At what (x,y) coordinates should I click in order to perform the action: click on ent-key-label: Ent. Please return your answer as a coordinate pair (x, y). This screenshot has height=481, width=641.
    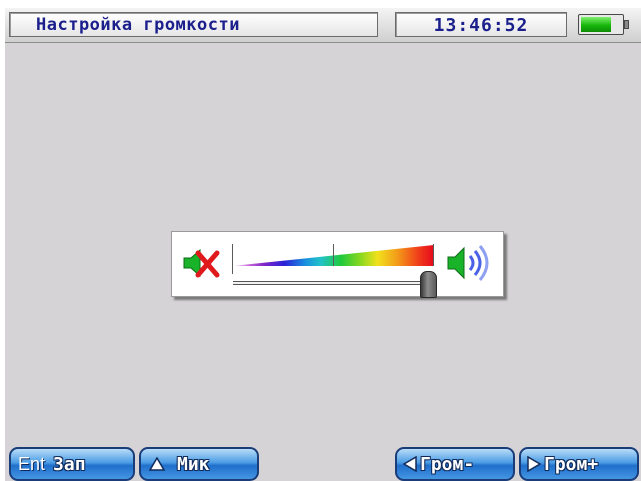
    Looking at the image, I should click on (32, 463).